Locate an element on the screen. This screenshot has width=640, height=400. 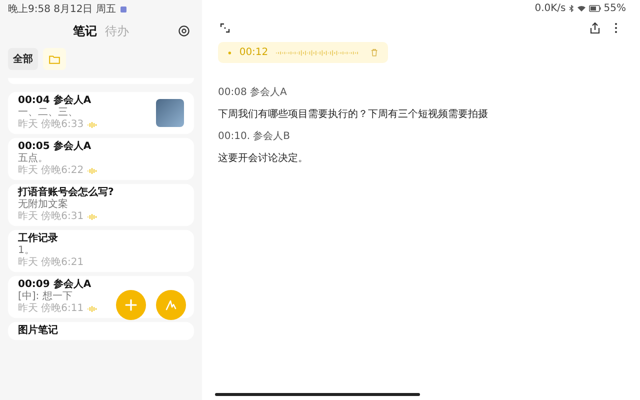
note-preview: [中]: 想一下 is located at coordinates (46, 296).